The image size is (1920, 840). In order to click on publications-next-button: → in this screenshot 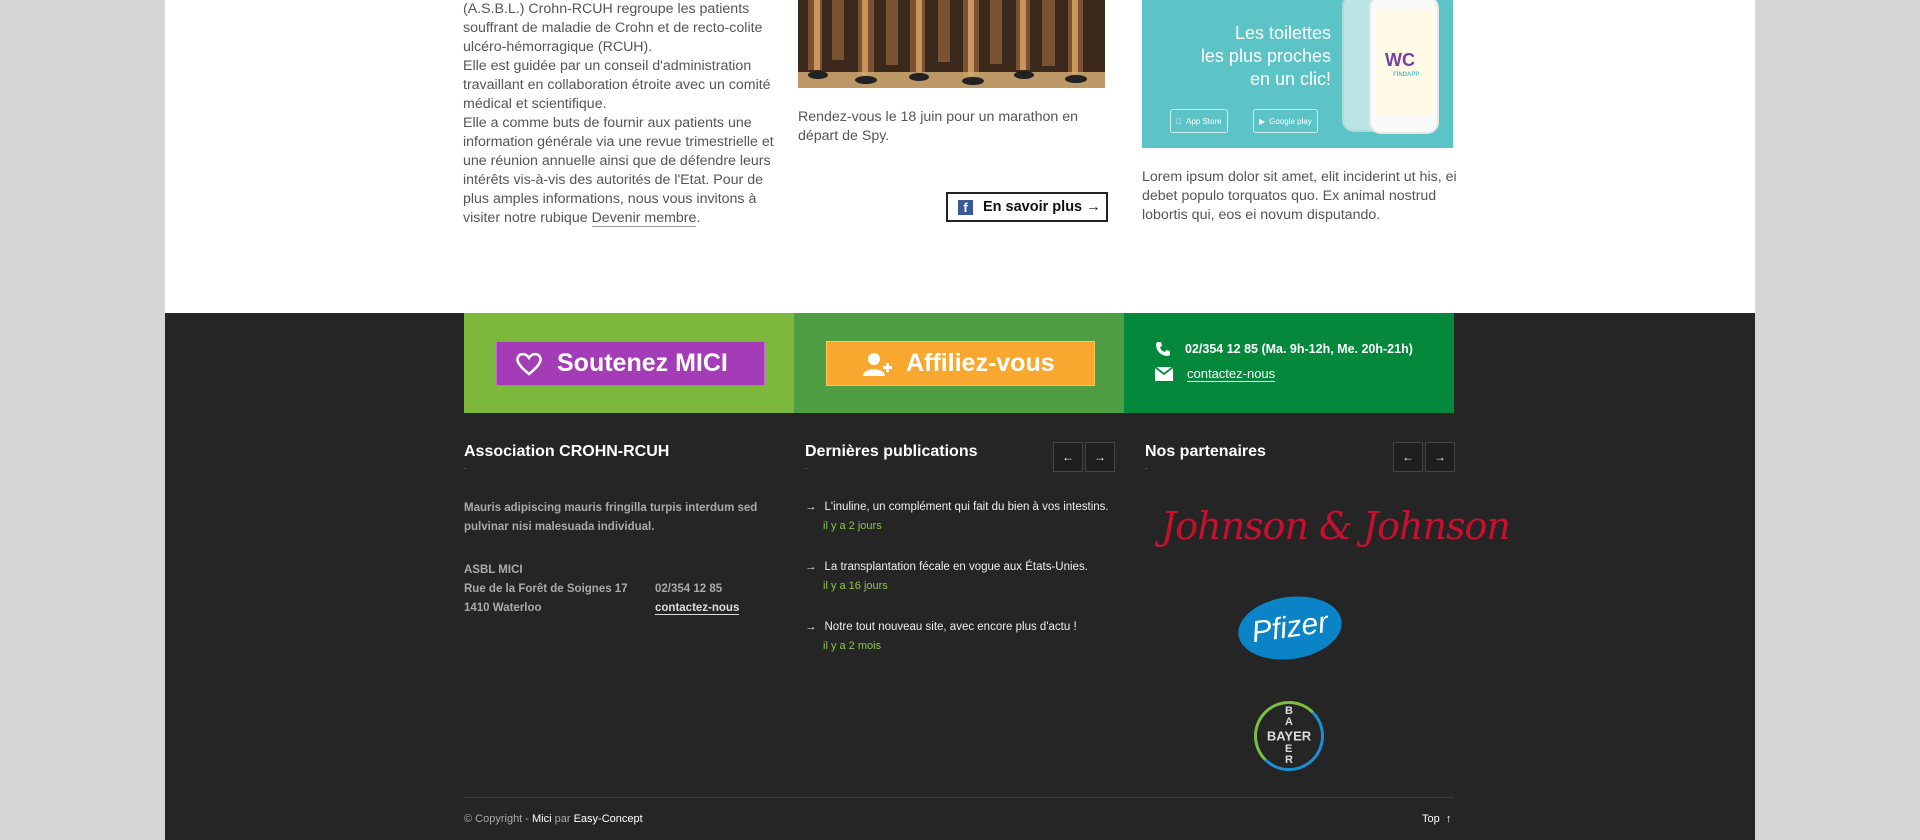, I will do `click(1100, 457)`.